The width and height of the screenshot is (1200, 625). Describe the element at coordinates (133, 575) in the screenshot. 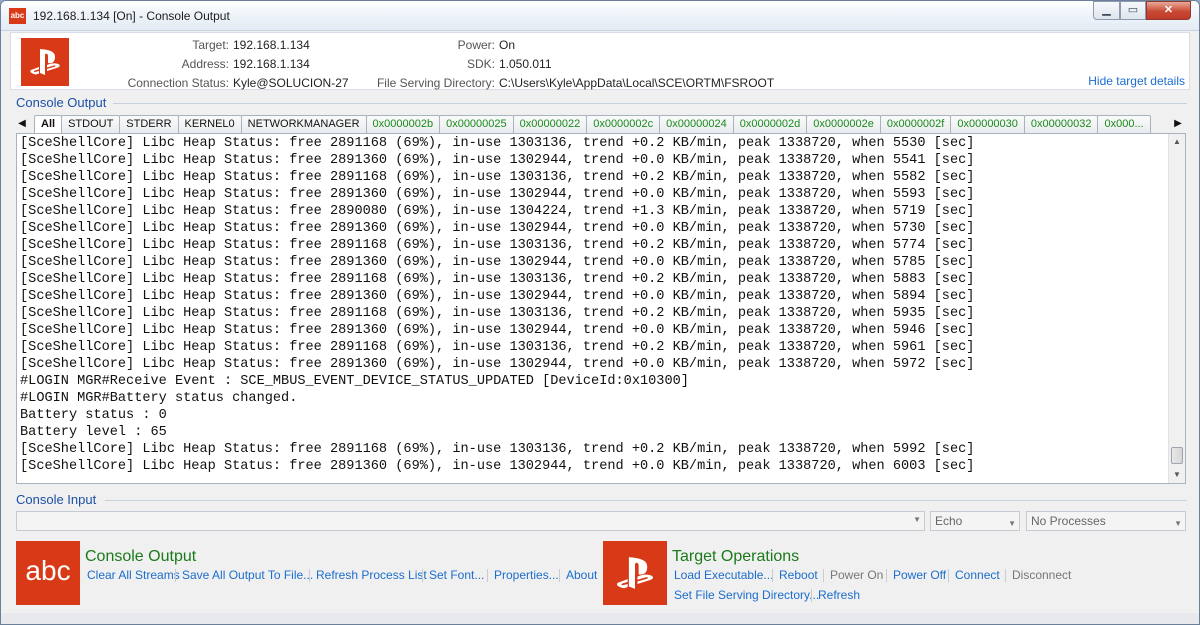

I see `clear-all-streams-link: Clear All Streams` at that location.